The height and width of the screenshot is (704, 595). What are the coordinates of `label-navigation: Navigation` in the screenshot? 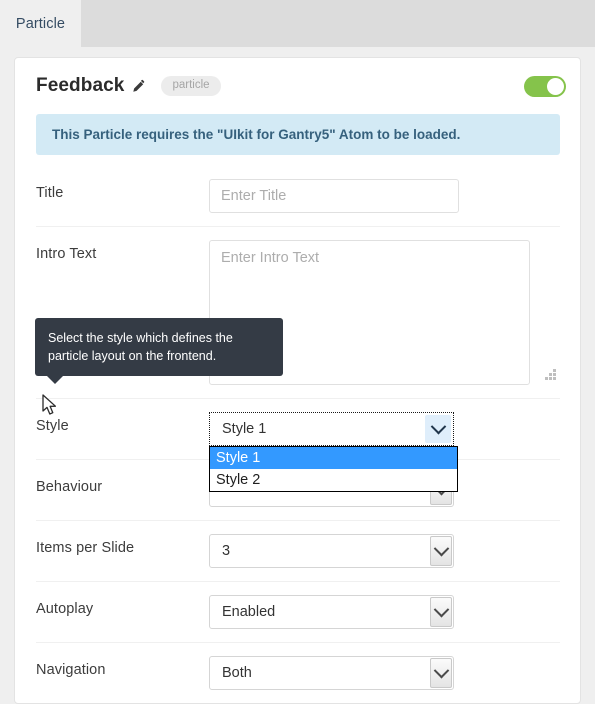 It's located at (71, 670).